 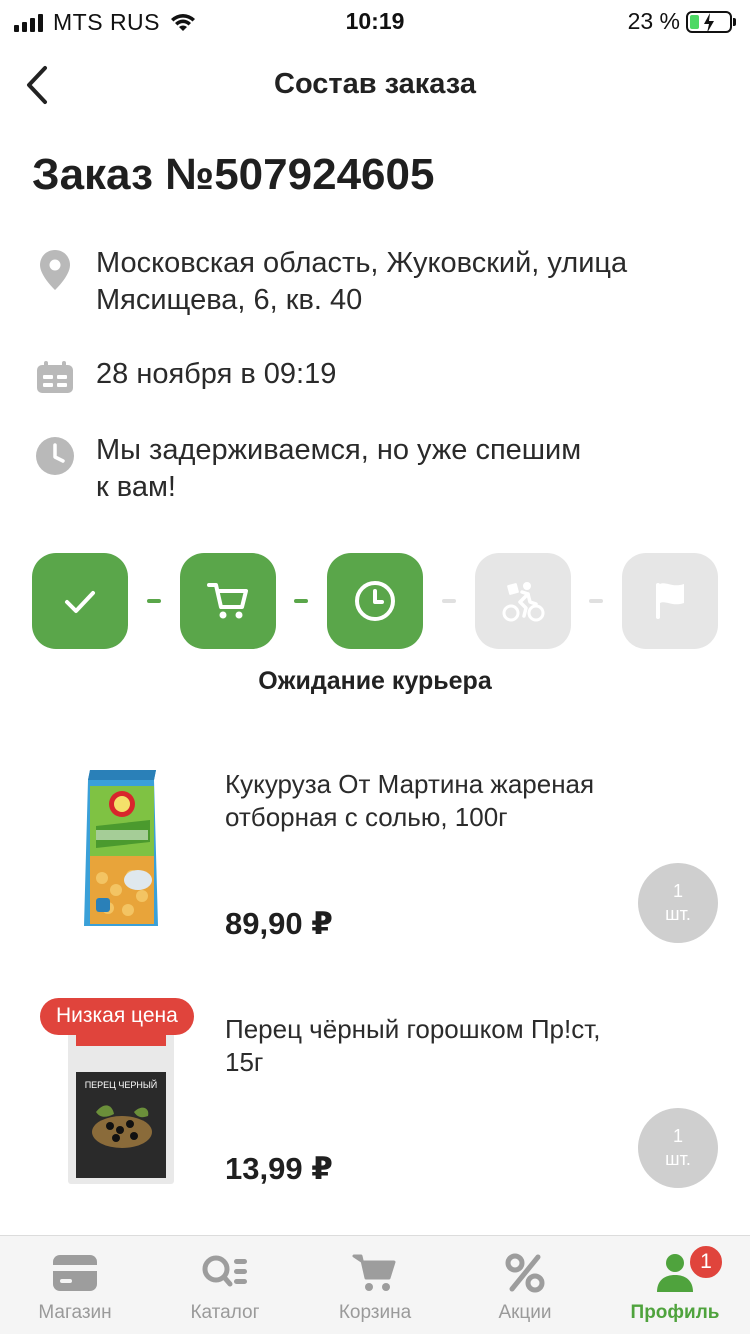 What do you see at coordinates (121, 848) in the screenshot?
I see `product-image-corn` at bounding box center [121, 848].